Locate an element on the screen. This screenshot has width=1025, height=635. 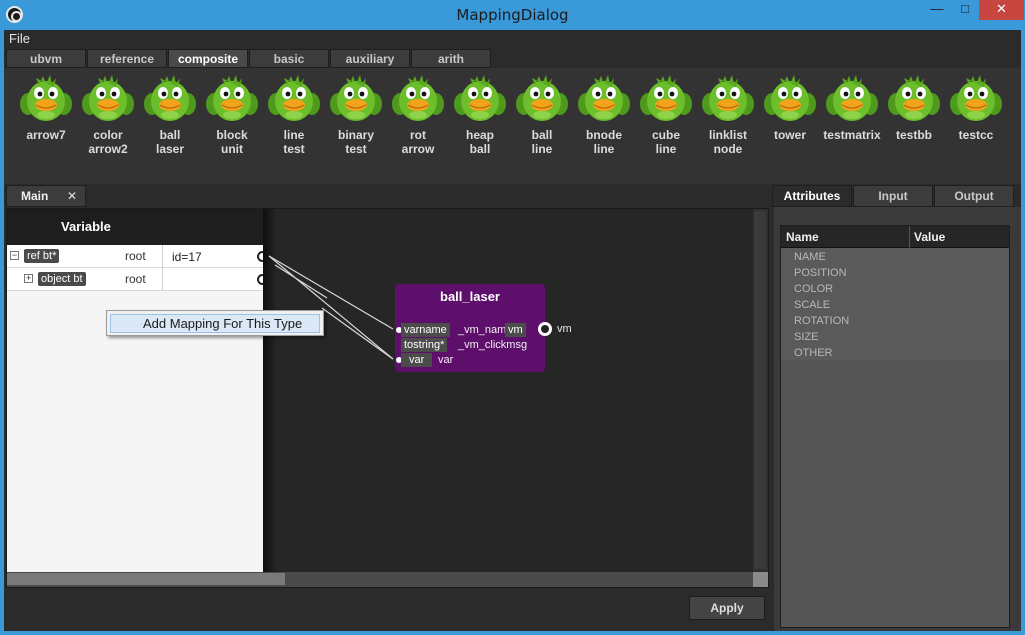
vertical-scrollbar is located at coordinates (760, 390).